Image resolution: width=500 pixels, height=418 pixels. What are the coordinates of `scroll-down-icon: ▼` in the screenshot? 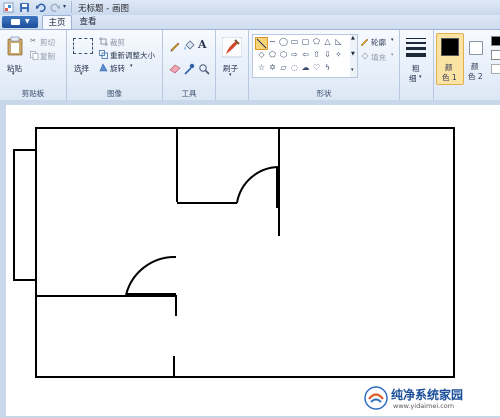 It's located at (353, 54).